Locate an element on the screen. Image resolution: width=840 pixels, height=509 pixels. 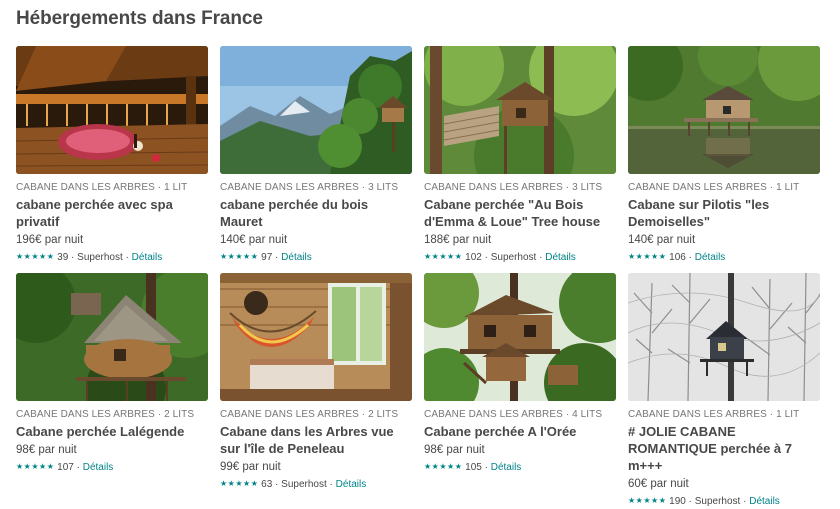
listing-price: 188€ par nuit is located at coordinates (458, 240).